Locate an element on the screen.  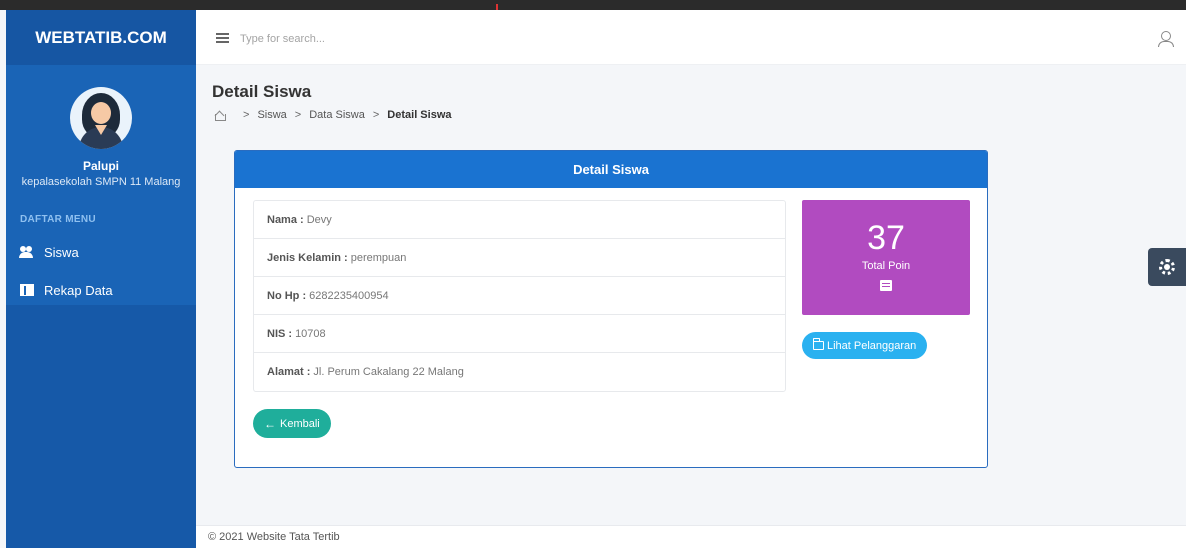
info-row-no-hp: No Hp : 6282235400954 is located at coordinates (519, 296).